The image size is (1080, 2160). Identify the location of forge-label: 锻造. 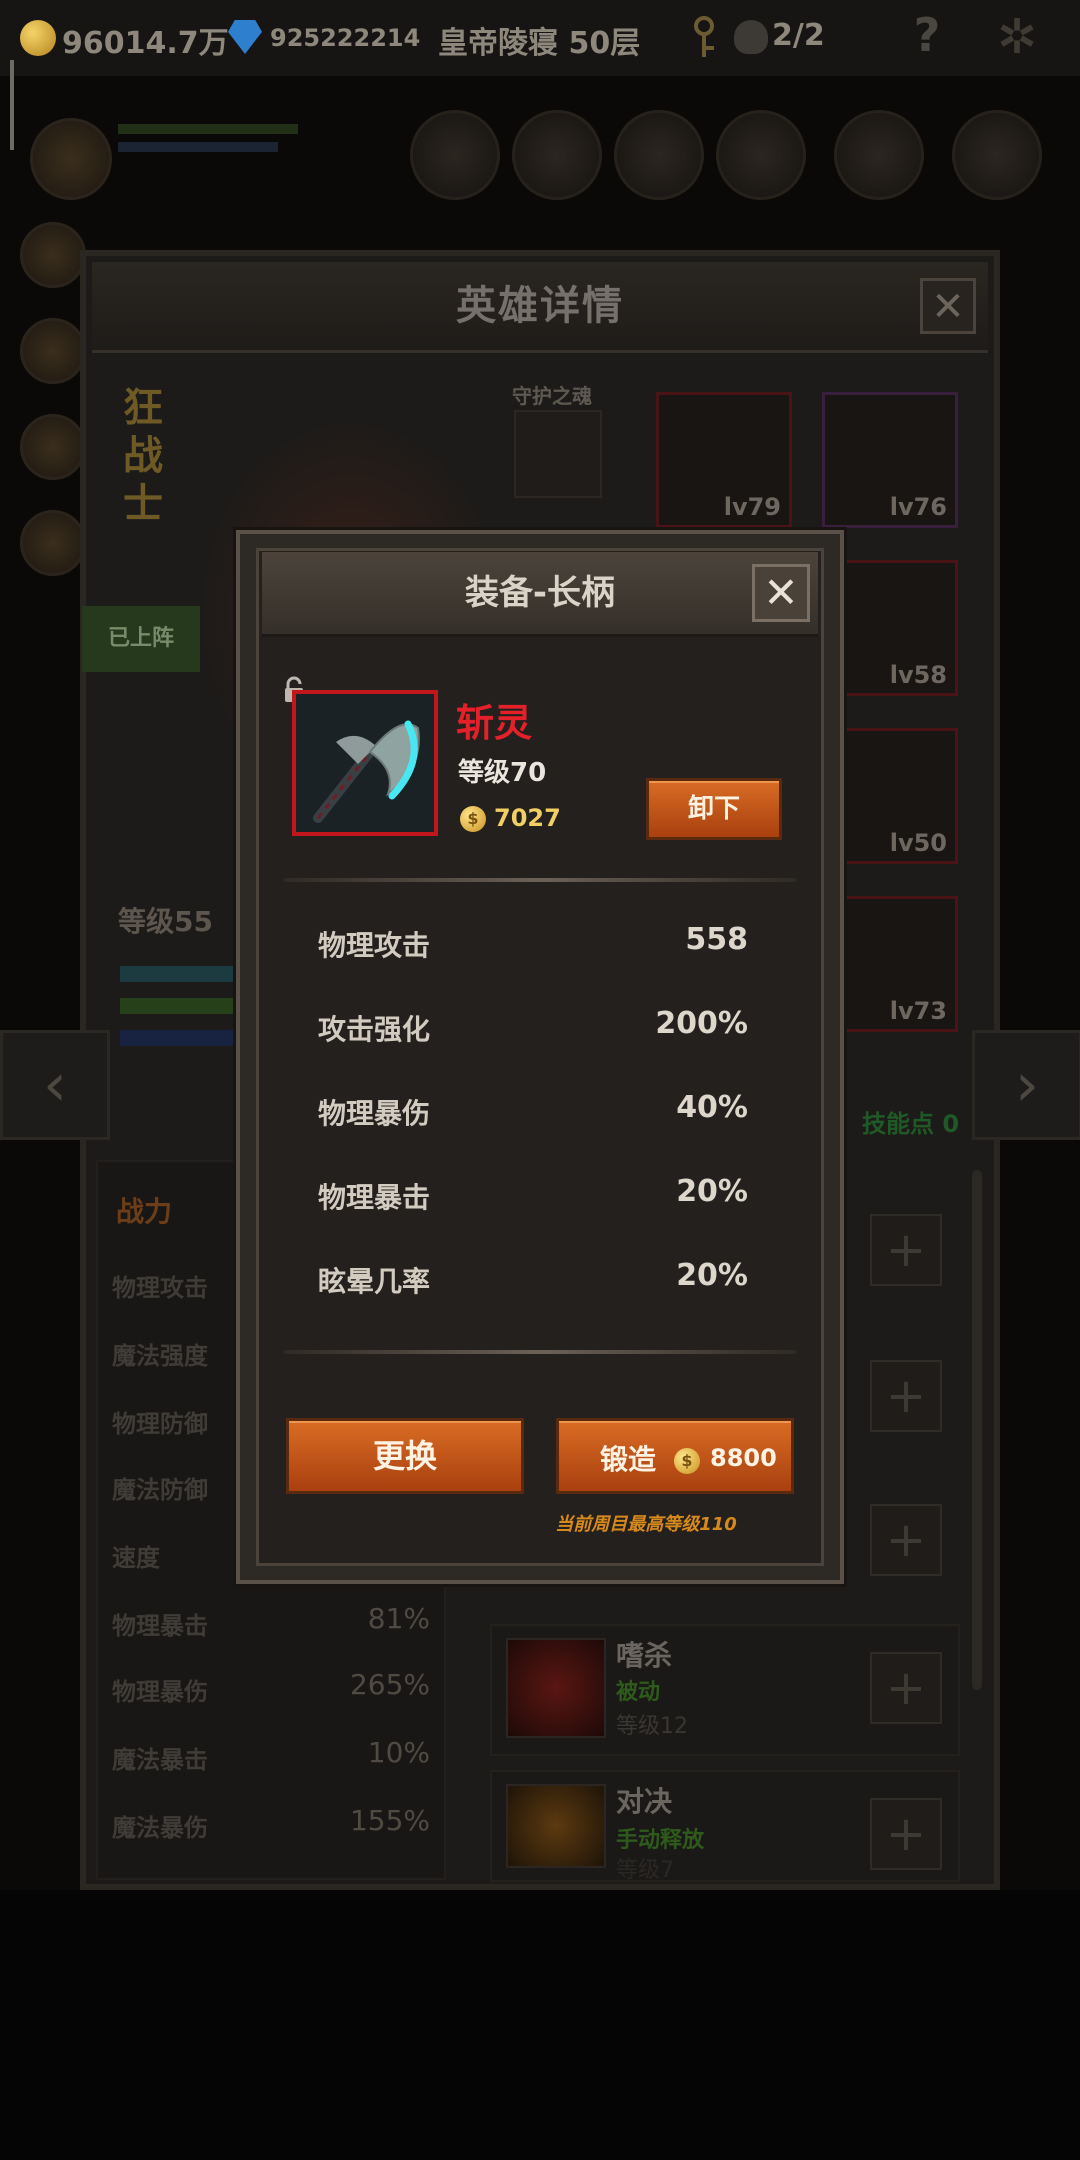
(628, 1459).